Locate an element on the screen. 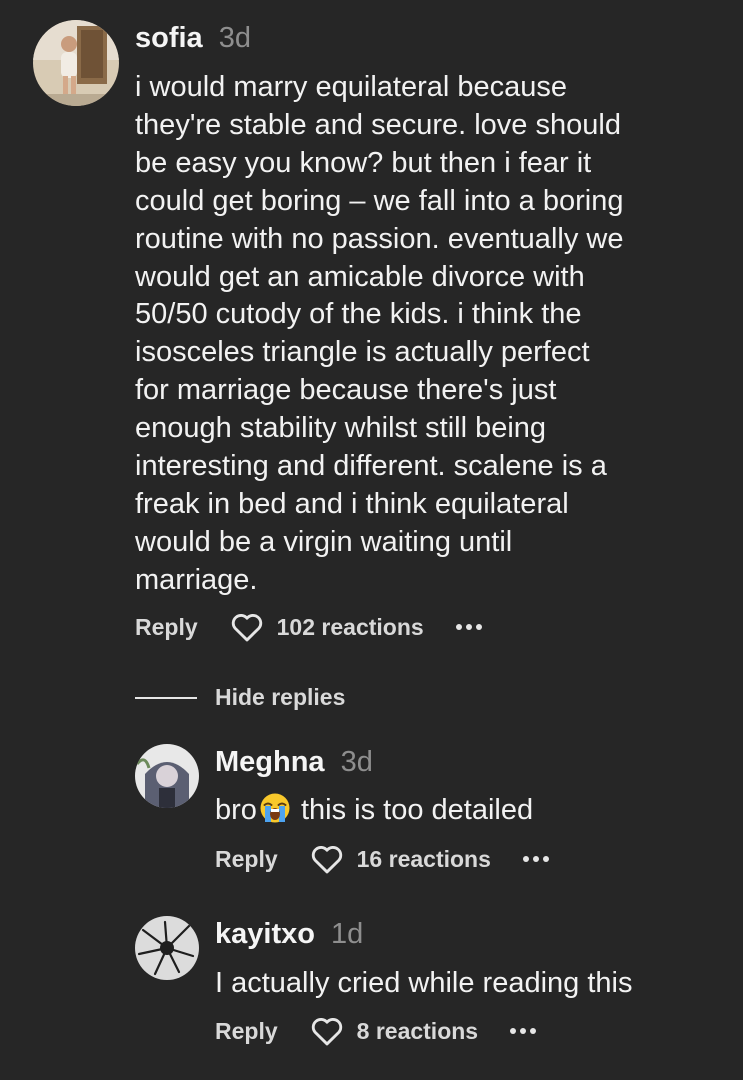 This screenshot has height=1080, width=743. hide-replies-label: Hide replies is located at coordinates (280, 697).